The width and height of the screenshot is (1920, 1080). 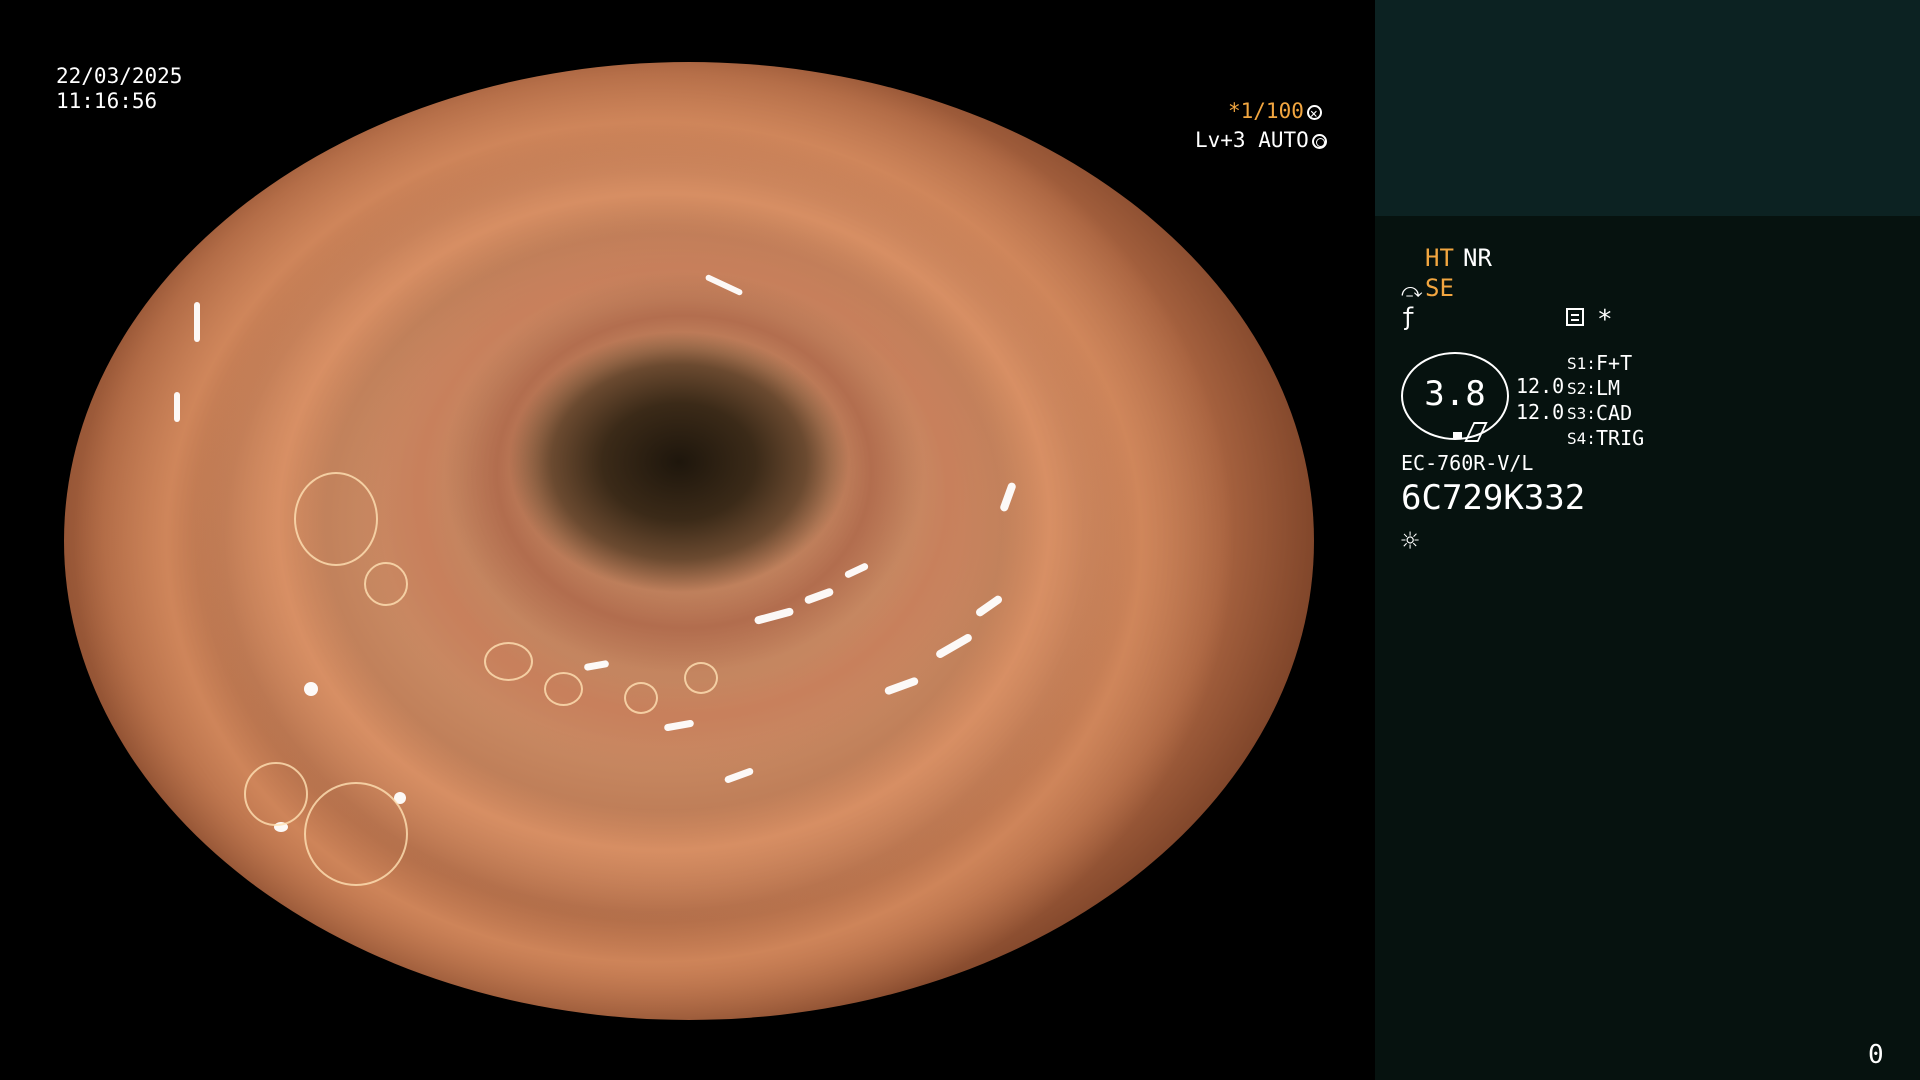 I want to click on setting-key: S3:, so click(x=1581, y=413).